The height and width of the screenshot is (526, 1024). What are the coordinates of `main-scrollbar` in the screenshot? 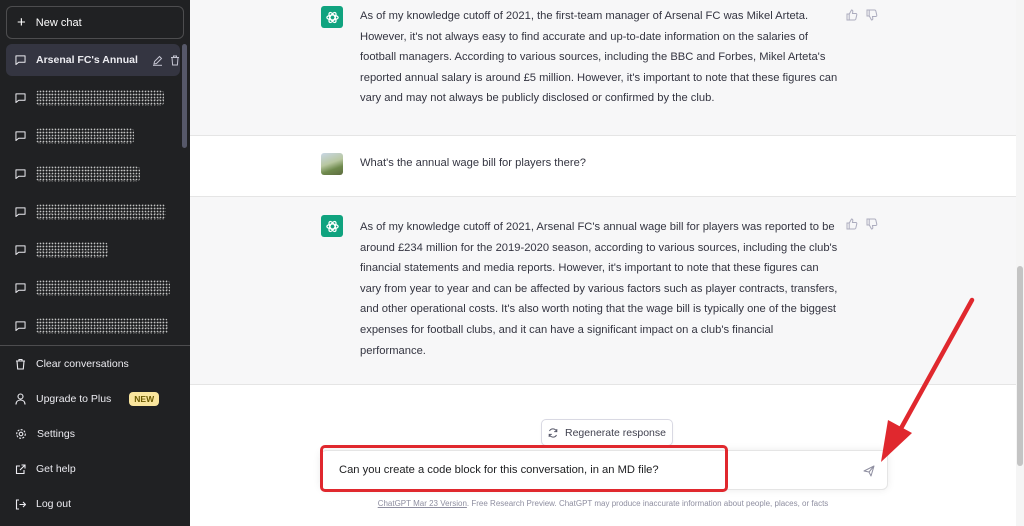 It's located at (1020, 366).